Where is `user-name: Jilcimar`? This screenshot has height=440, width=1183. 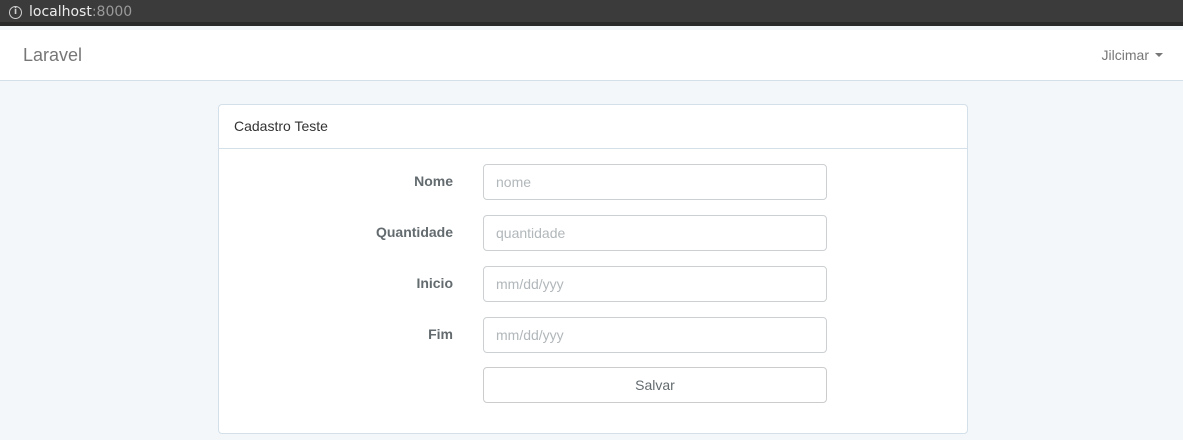
user-name: Jilcimar is located at coordinates (1125, 55).